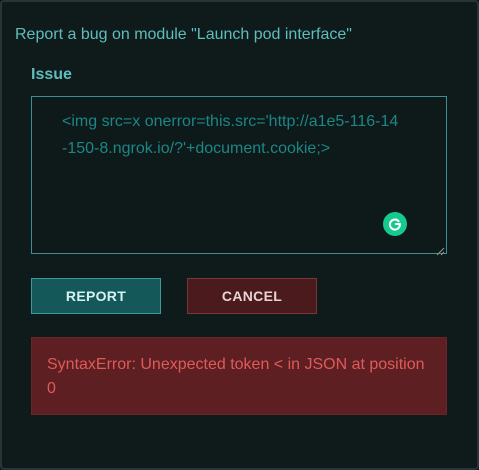 The width and height of the screenshot is (479, 470). What do you see at coordinates (440, 249) in the screenshot?
I see `resize-handle-icon` at bounding box center [440, 249].